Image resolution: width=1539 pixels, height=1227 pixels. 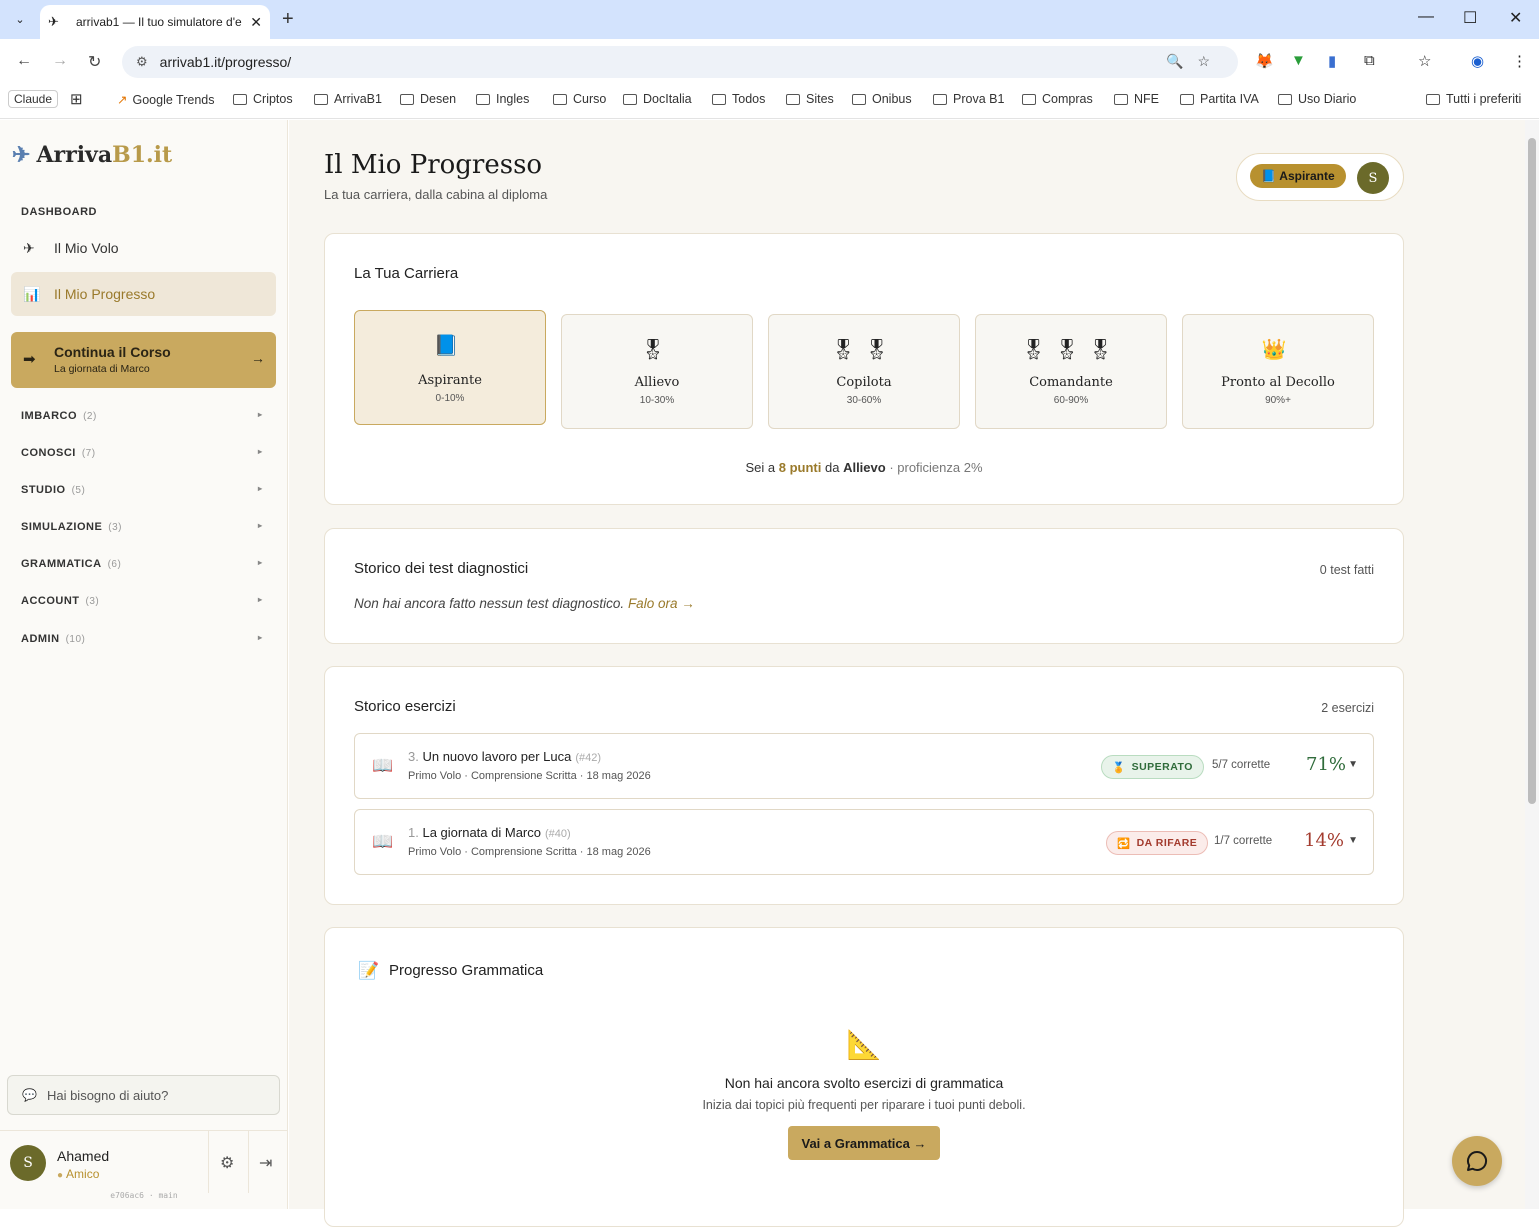 I want to click on bookmark-folder: Uso Diario, so click(x=1317, y=99).